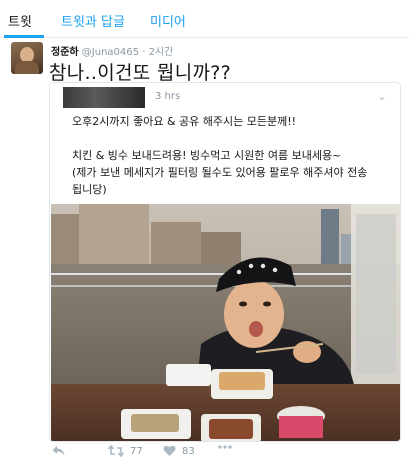  Describe the element at coordinates (65, 52) in the screenshot. I see `user-name: 정준하` at that location.